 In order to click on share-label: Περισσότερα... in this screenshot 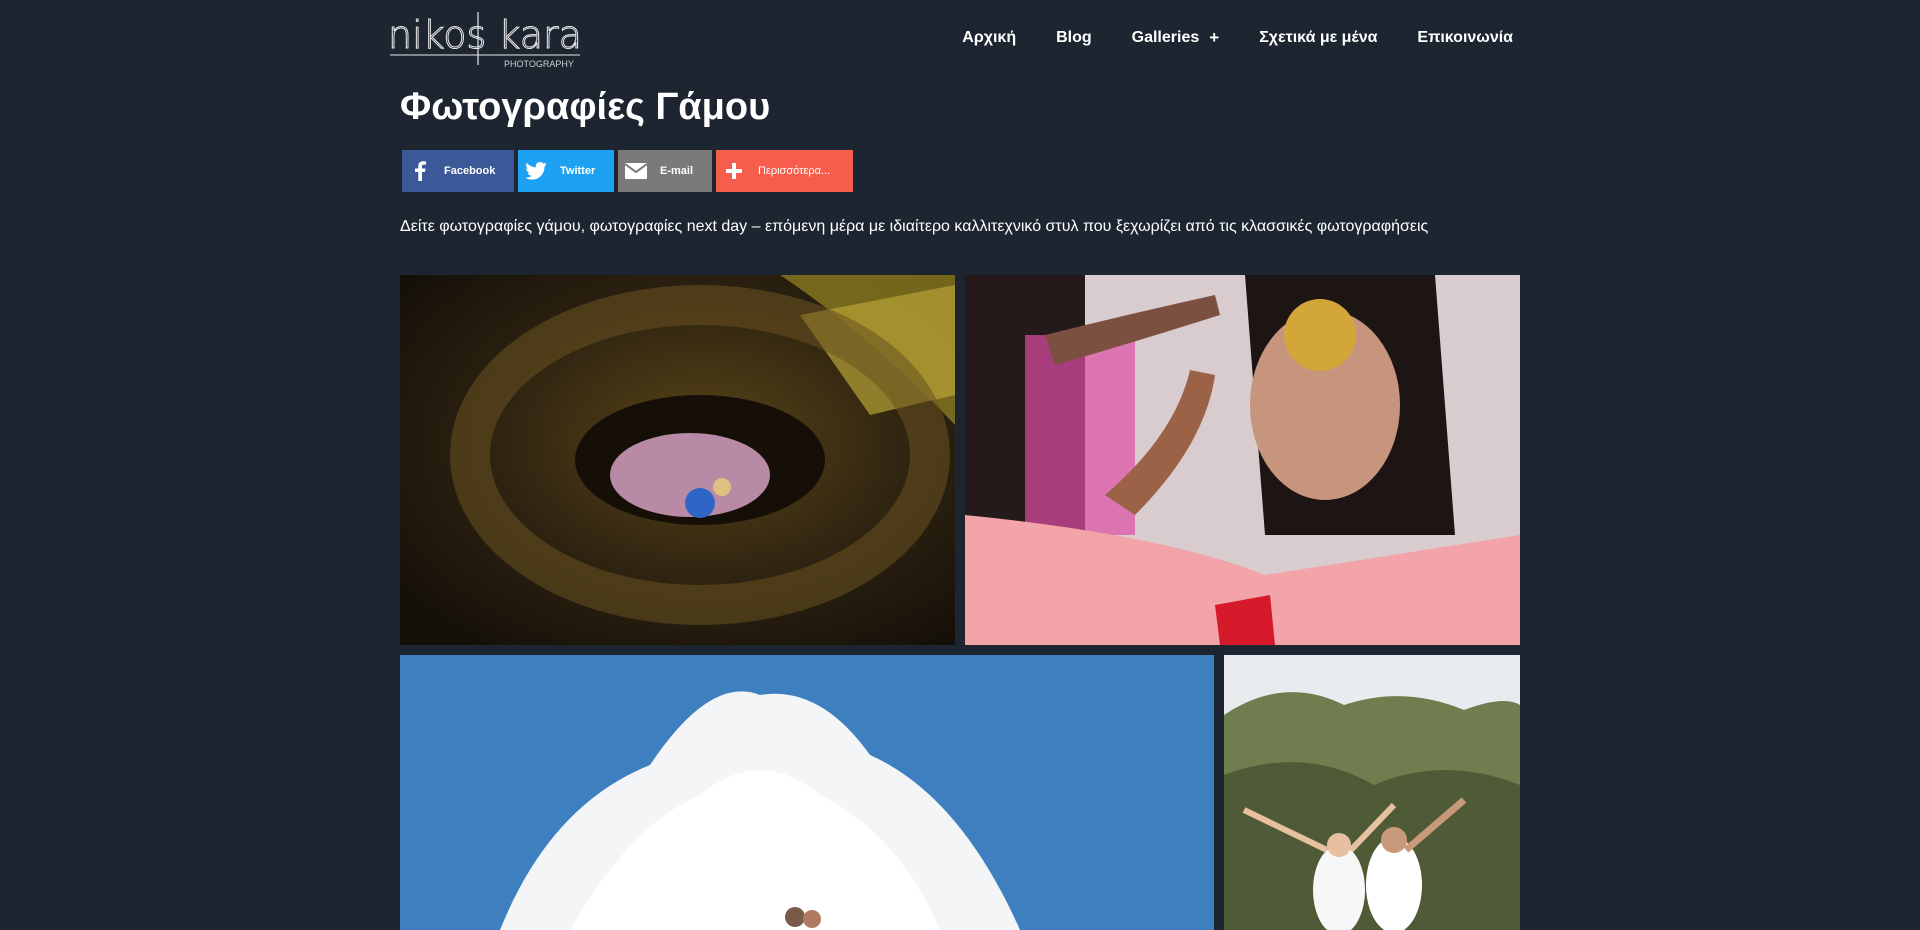, I will do `click(794, 171)`.